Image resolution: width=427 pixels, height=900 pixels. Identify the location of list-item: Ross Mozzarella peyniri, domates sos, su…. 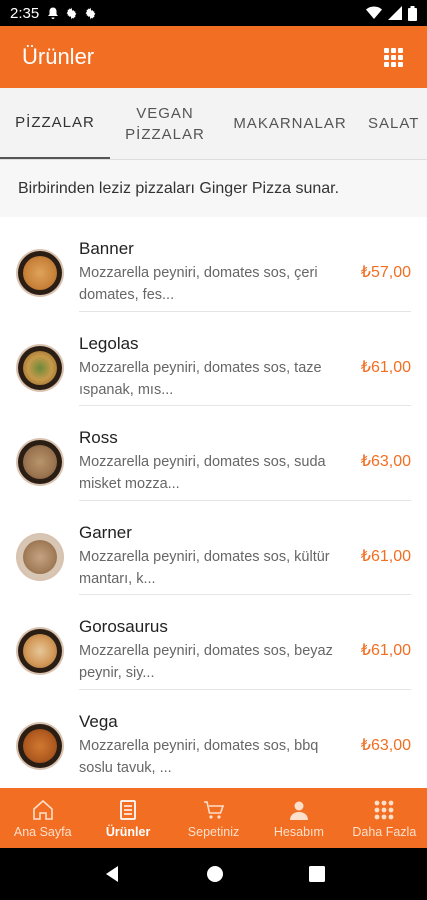
(213, 453).